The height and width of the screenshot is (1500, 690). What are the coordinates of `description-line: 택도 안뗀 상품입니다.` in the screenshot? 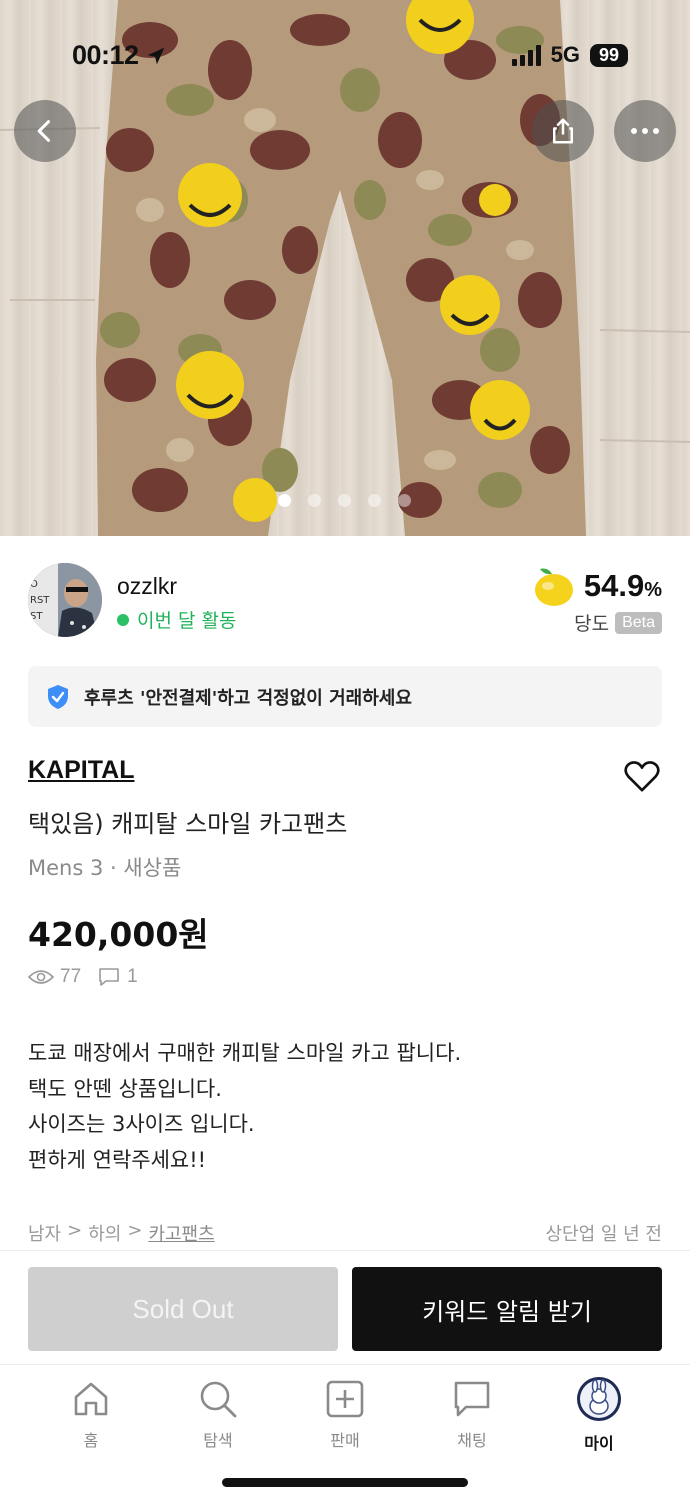 It's located at (125, 1088).